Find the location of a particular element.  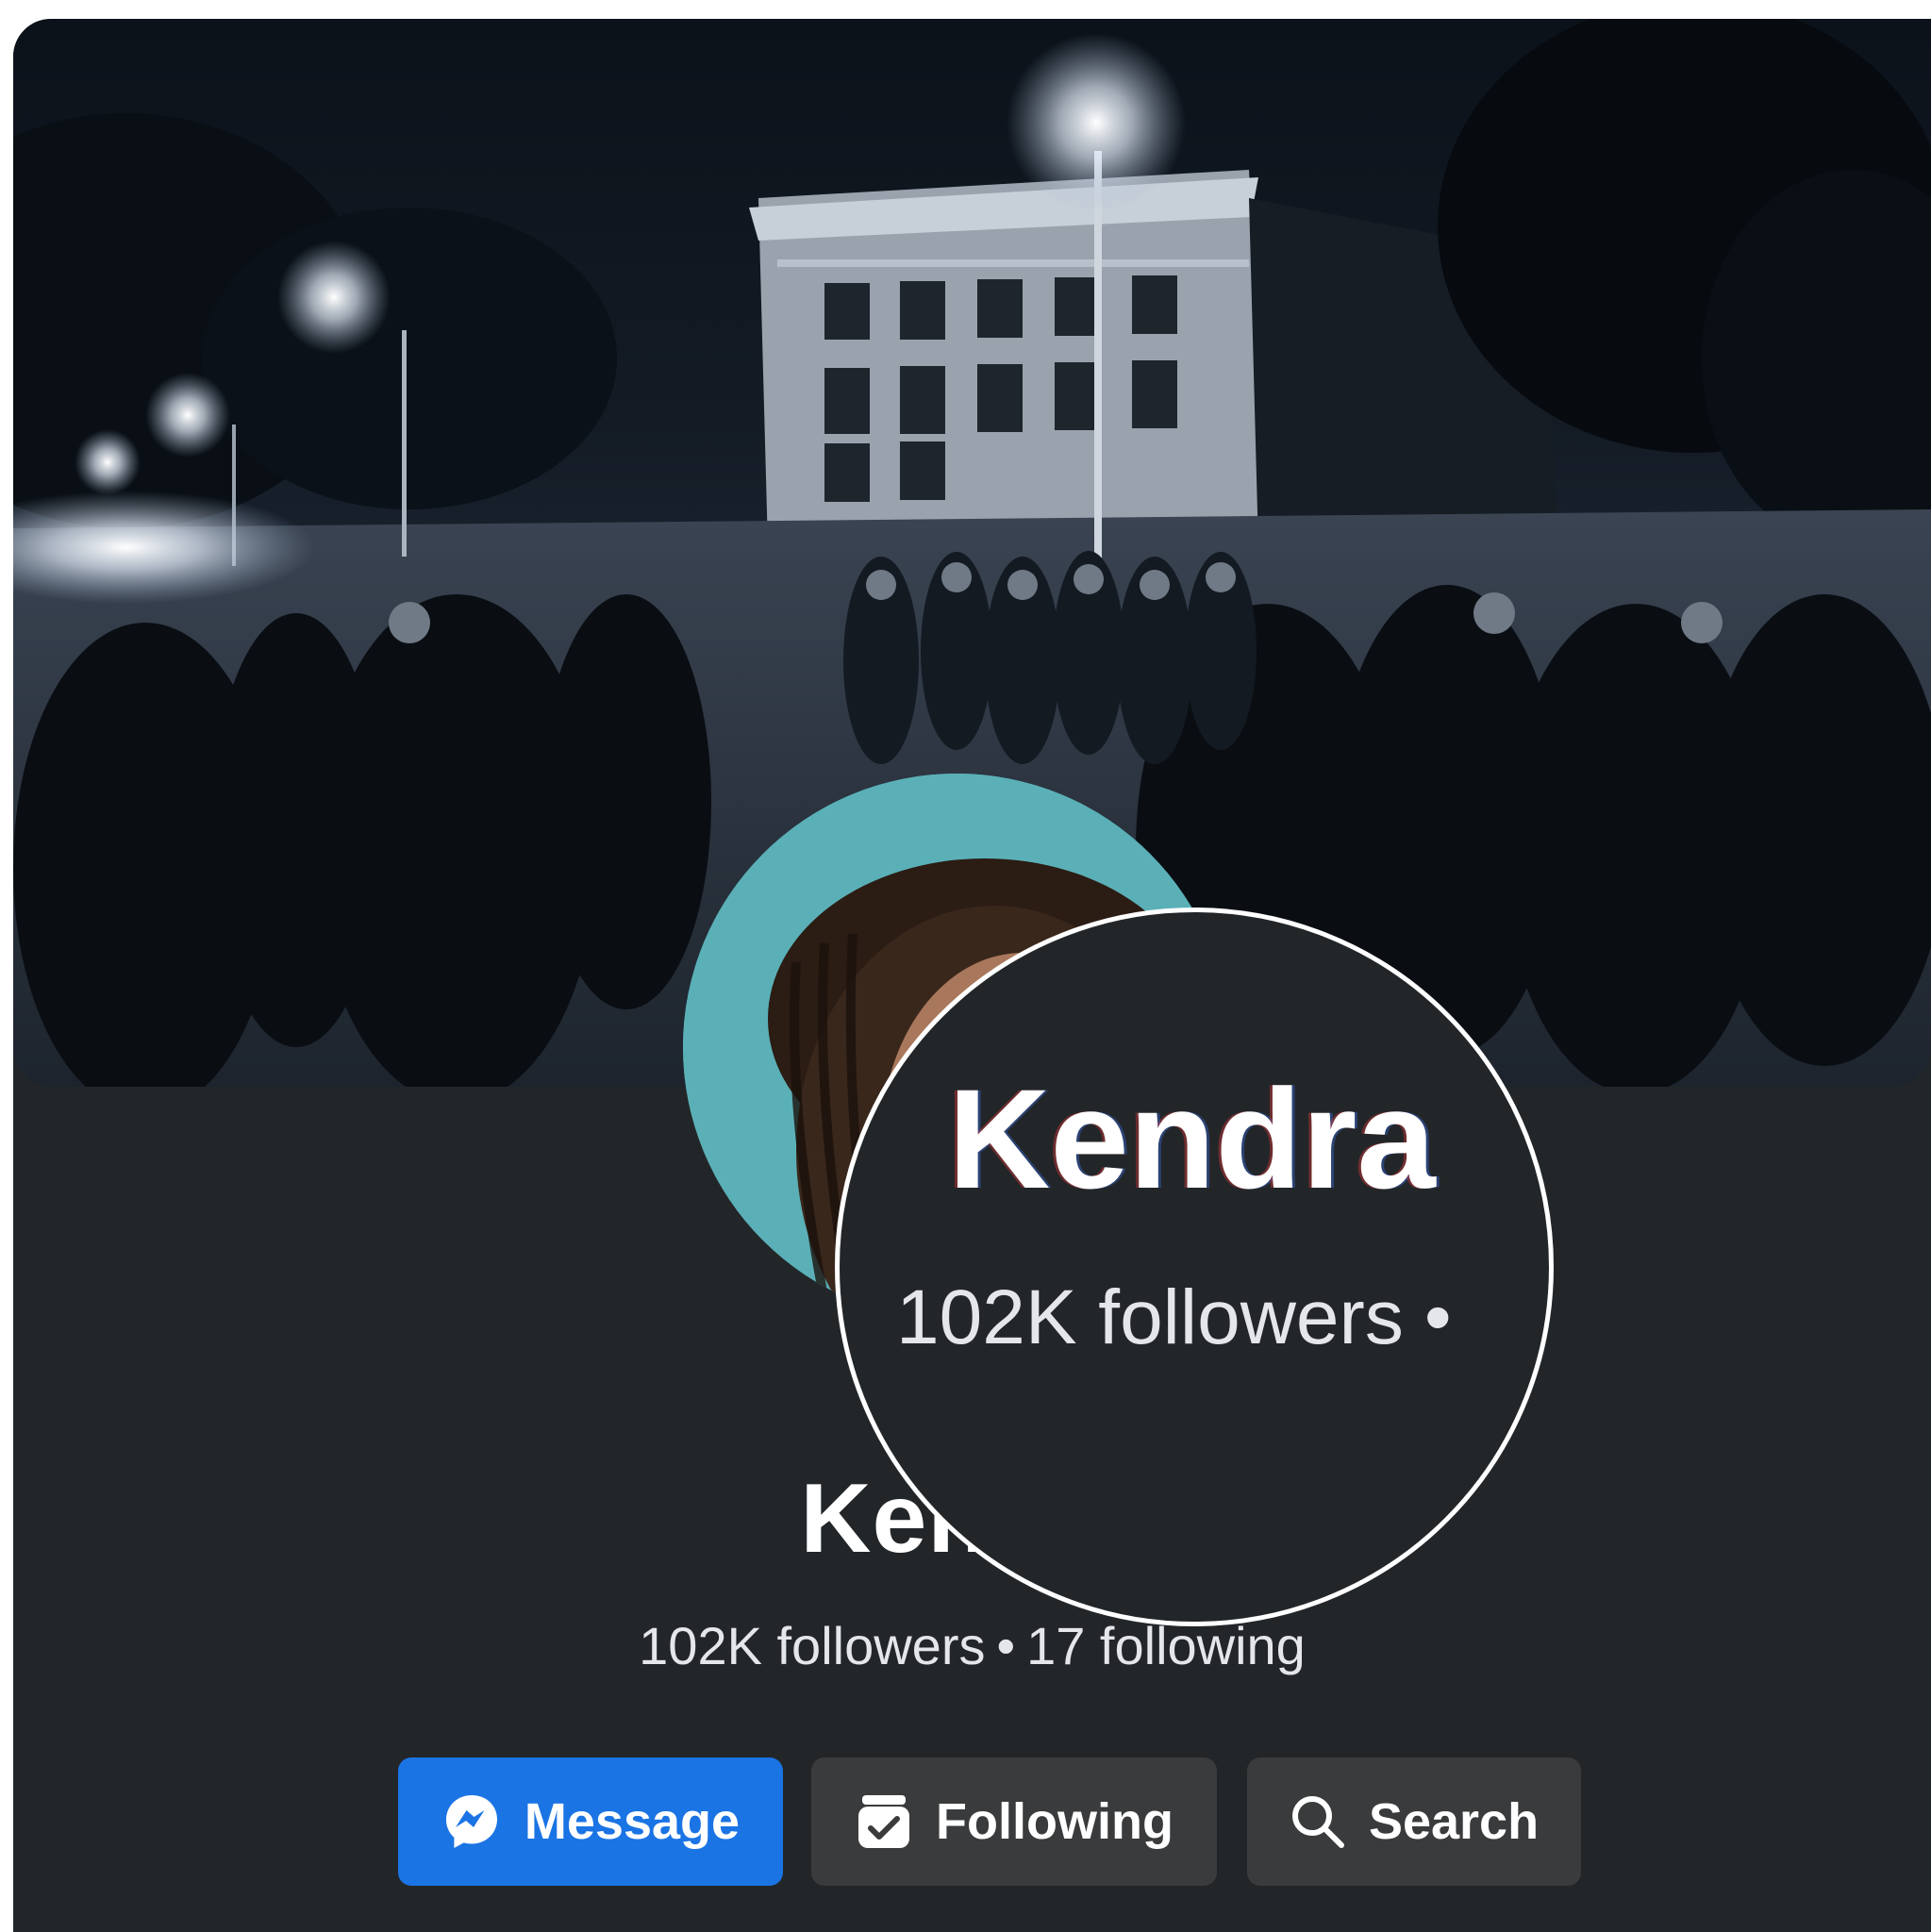

magnifier-overlay: Kendra 102K followers • is located at coordinates (1194, 1267).